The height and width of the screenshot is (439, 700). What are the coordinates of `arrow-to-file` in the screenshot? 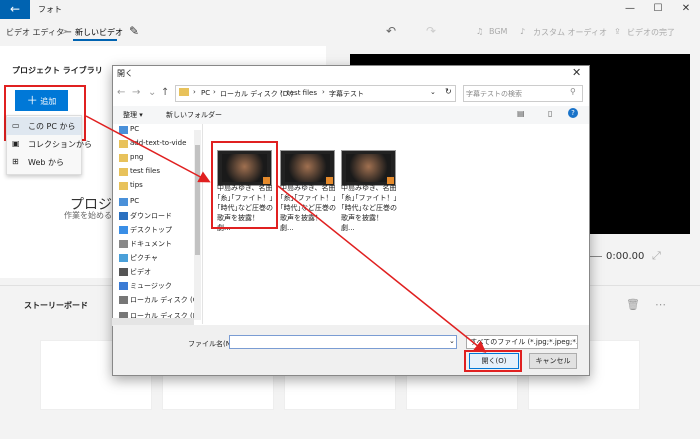 It's located at (148, 149).